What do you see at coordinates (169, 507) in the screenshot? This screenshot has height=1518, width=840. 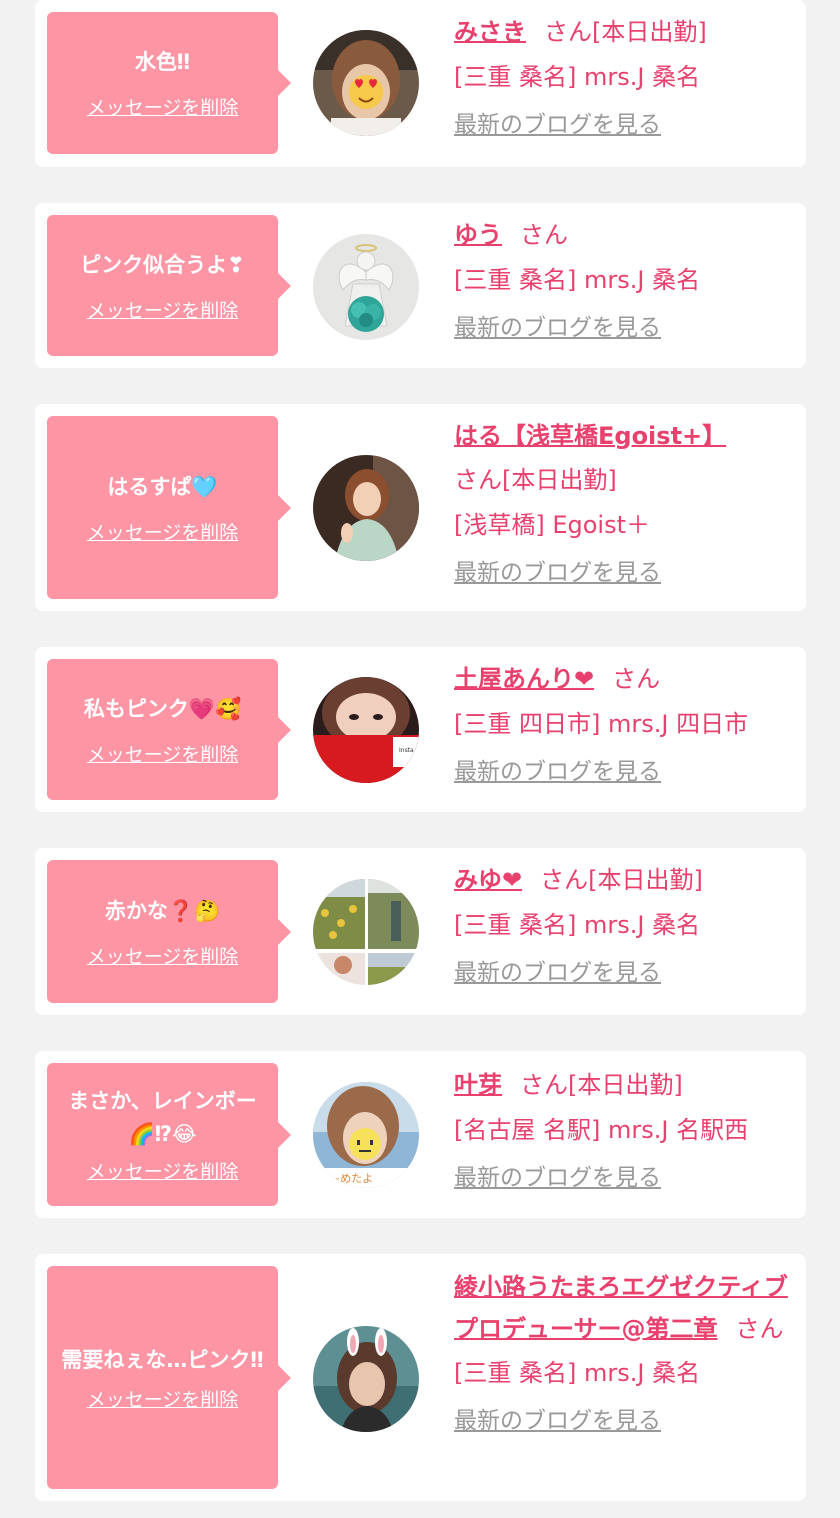 I see `message-bubble: はるすぱ🩵 メッセージを削除` at bounding box center [169, 507].